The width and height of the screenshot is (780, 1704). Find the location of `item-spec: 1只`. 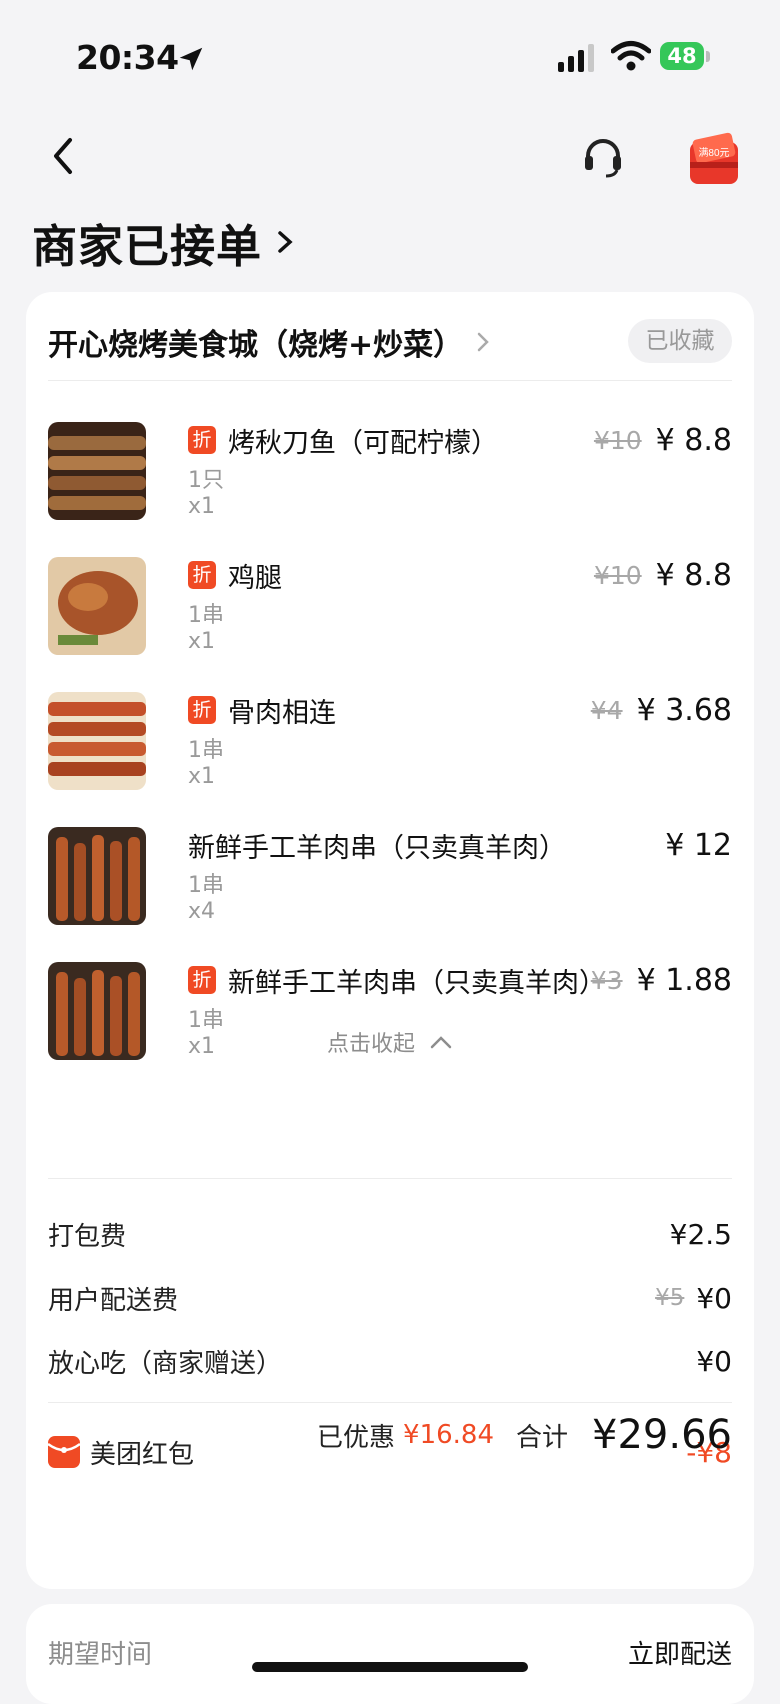

item-spec: 1只 is located at coordinates (206, 480).